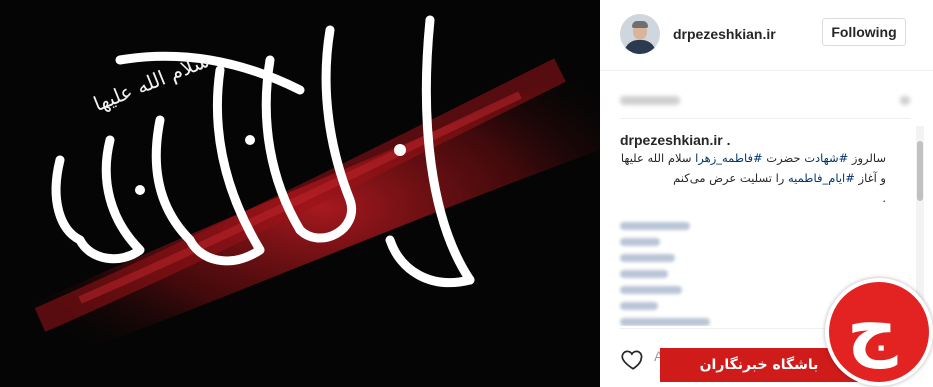  I want to click on avatar, so click(640, 34).